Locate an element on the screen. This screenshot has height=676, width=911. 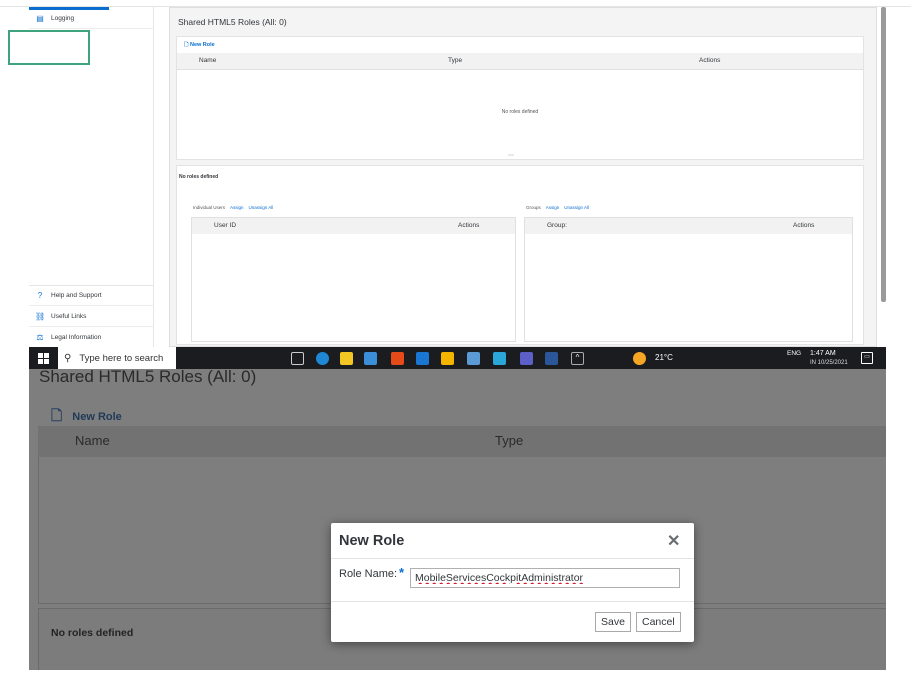
windows-start-icon is located at coordinates (43, 358).